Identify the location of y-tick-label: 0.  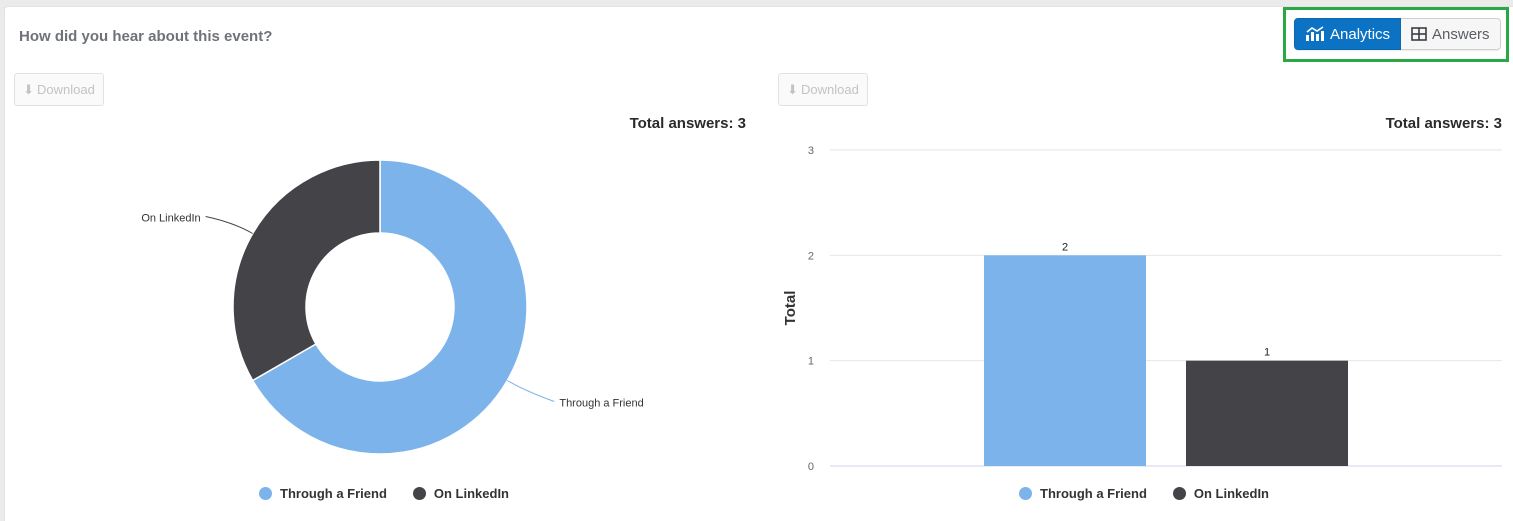
(811, 467).